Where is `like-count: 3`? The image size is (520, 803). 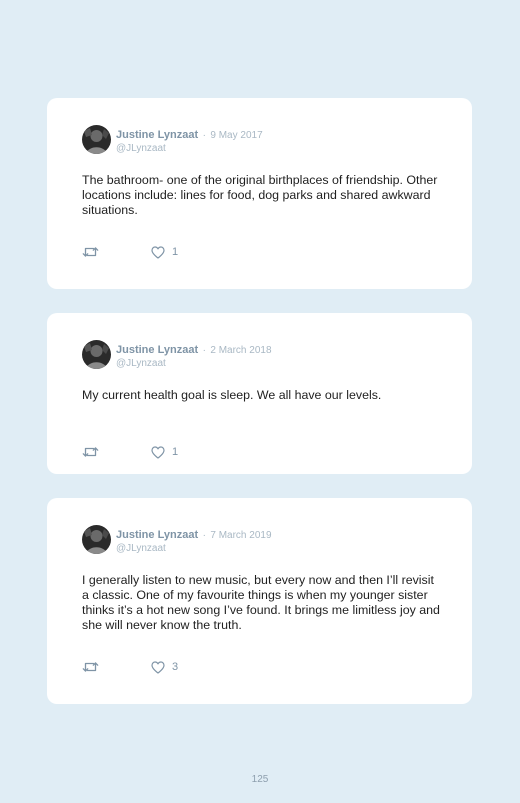
like-count: 3 is located at coordinates (175, 666).